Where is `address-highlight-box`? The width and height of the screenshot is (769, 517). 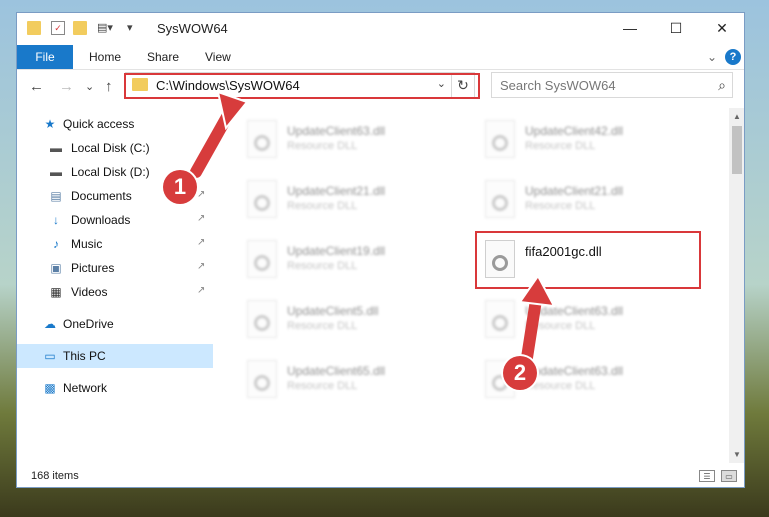
address-highlight-box is located at coordinates (302, 86).